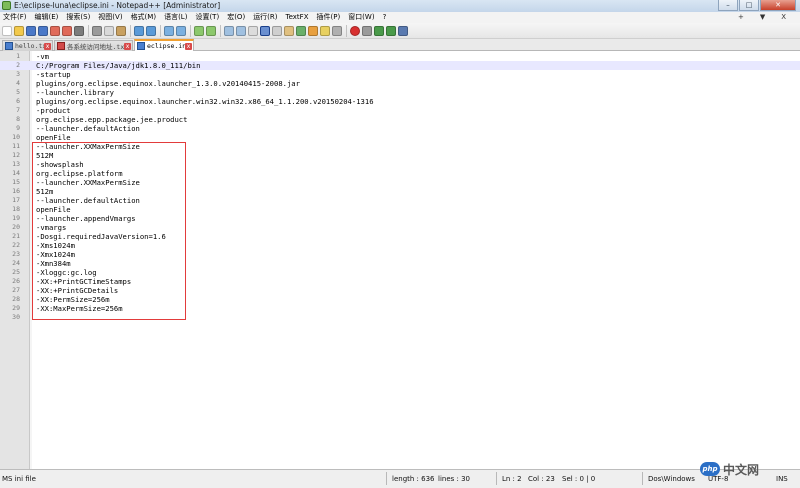  I want to click on editor-line: 23 -Xmx1024m, so click(400, 254).